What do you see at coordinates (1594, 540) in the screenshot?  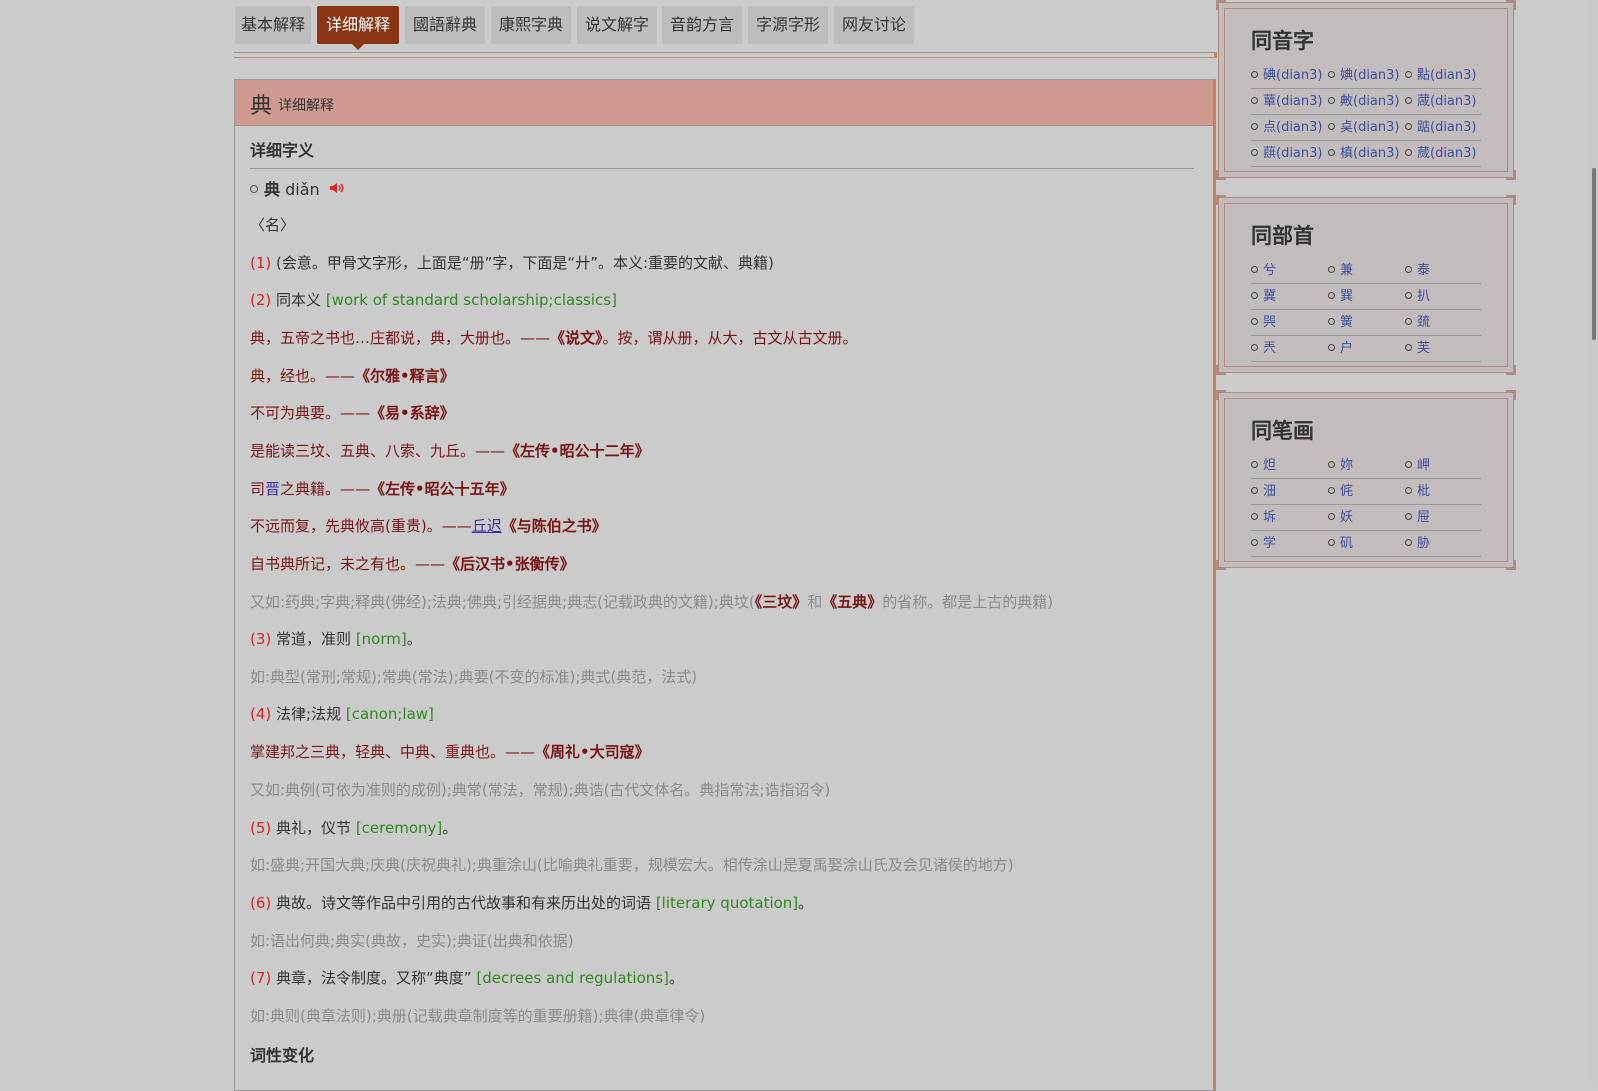 I see `page-scrollbar` at bounding box center [1594, 540].